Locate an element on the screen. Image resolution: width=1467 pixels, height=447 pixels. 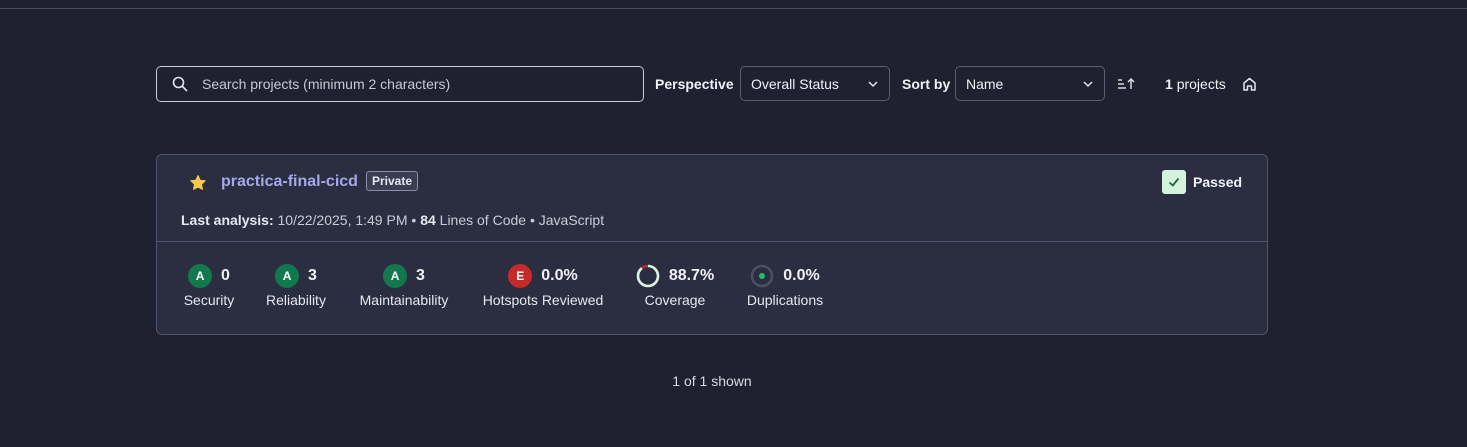
search-box is located at coordinates (400, 84).